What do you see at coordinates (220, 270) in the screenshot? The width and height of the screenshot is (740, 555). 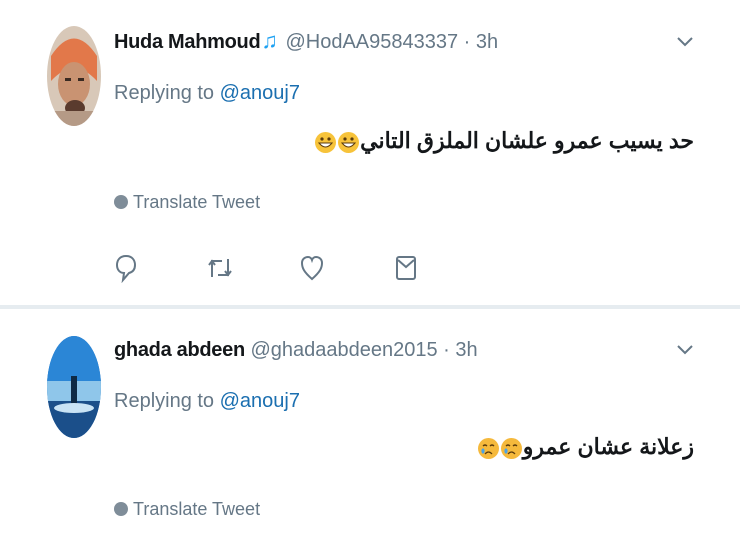 I see `retweet-icon` at bounding box center [220, 270].